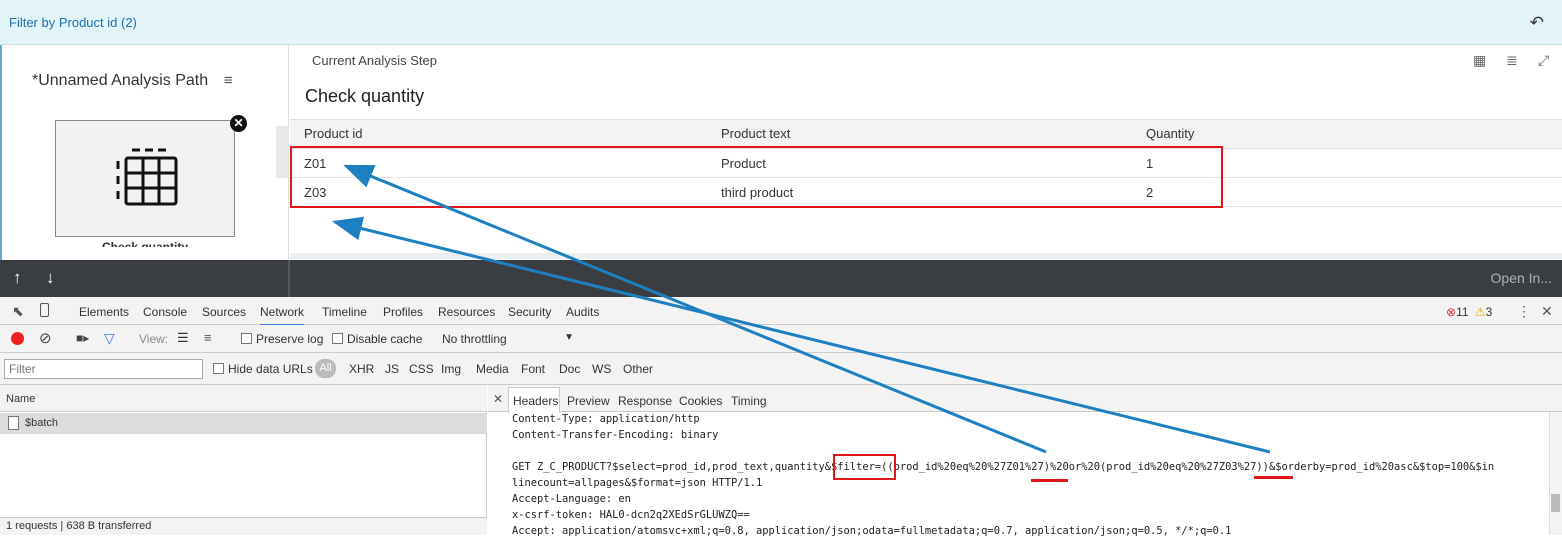 This screenshot has width=1562, height=537. What do you see at coordinates (385, 339) in the screenshot?
I see `disable-cache-label: Disable cache` at bounding box center [385, 339].